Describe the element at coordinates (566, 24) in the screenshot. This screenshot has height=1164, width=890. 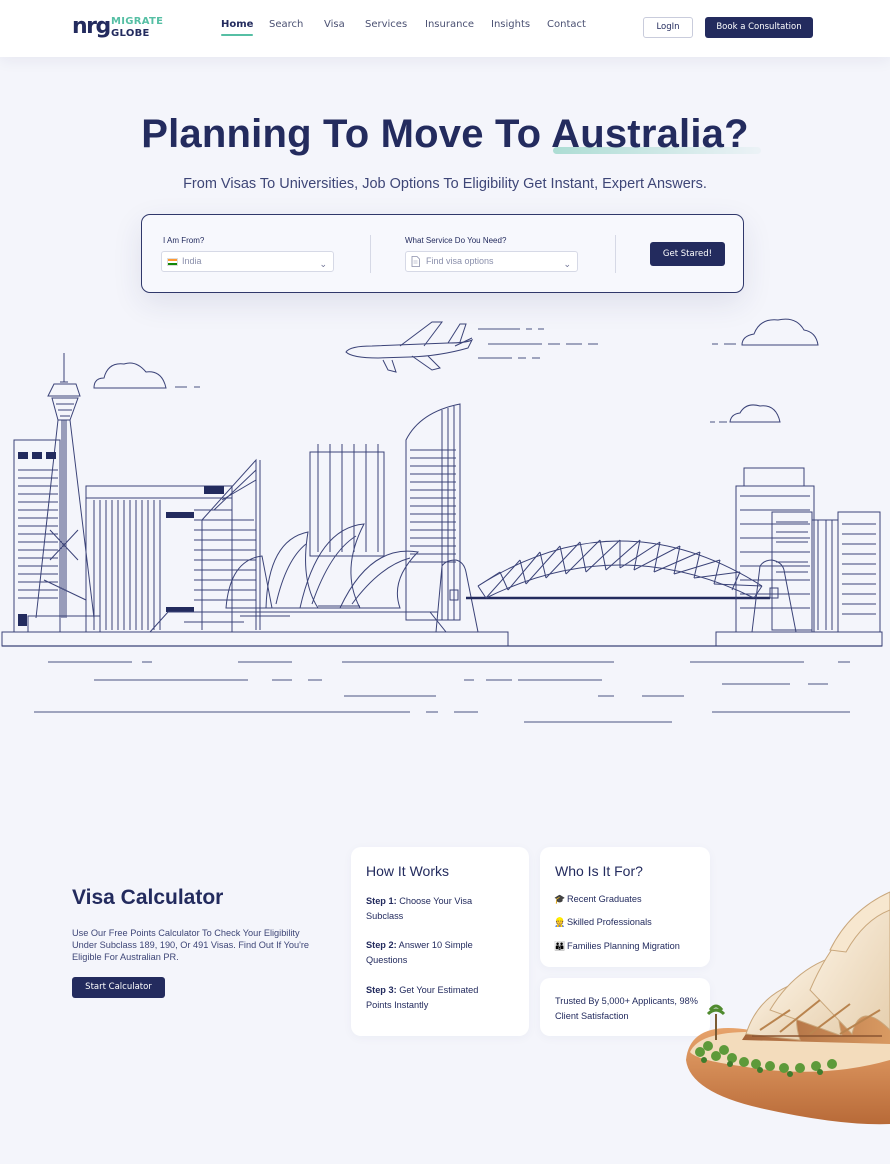
I see `nav-contact: Contact` at that location.